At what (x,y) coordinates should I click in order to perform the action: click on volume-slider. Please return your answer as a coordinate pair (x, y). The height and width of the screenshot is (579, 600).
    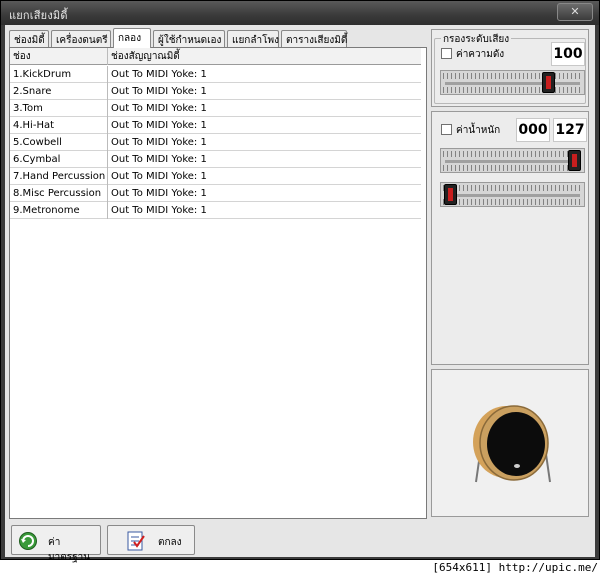
    Looking at the image, I should click on (512, 82).